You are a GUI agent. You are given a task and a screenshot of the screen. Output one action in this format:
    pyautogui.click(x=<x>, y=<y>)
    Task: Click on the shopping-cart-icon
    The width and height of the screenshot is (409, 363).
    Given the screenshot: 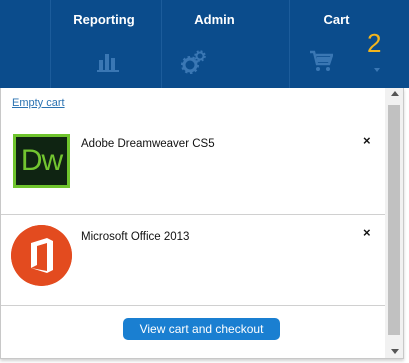 What is the action you would take?
    pyautogui.click(x=321, y=60)
    